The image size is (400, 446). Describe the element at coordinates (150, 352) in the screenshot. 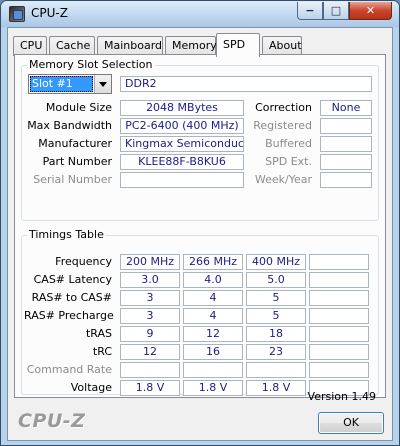

I see `timing-cell-trc-1: 12` at that location.